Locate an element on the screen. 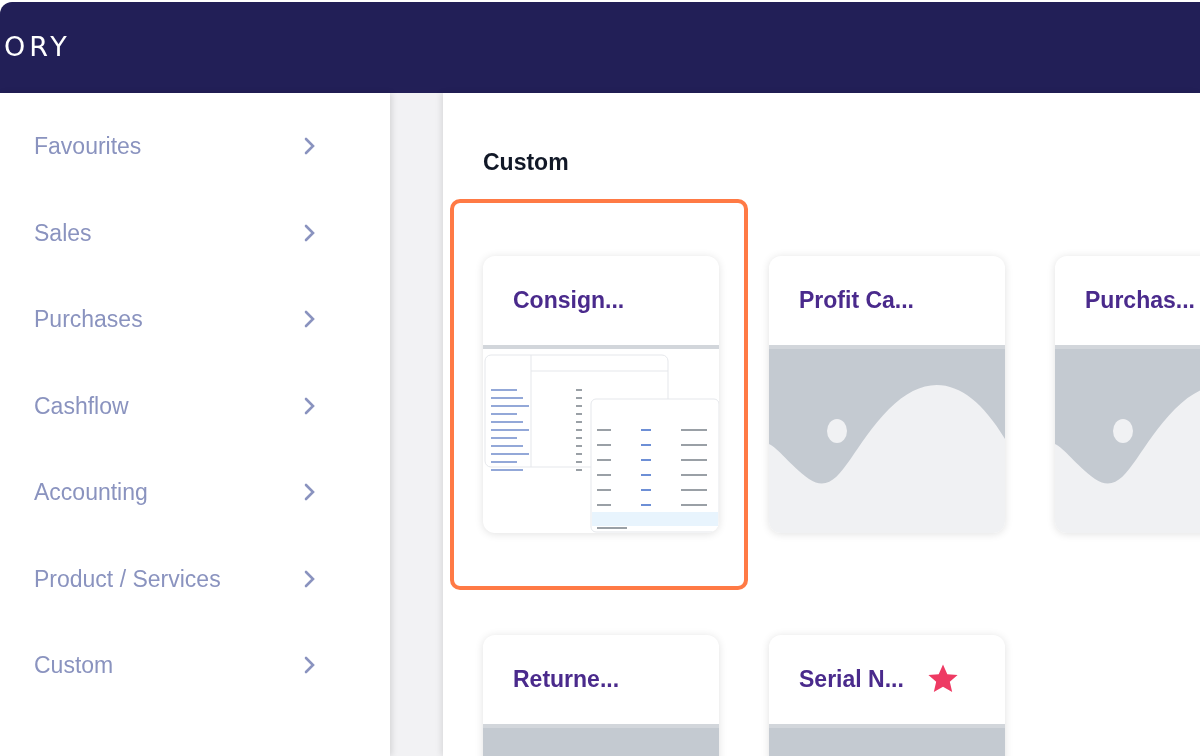 The image size is (1200, 756). sidebar-item: Custom is located at coordinates (74, 665).